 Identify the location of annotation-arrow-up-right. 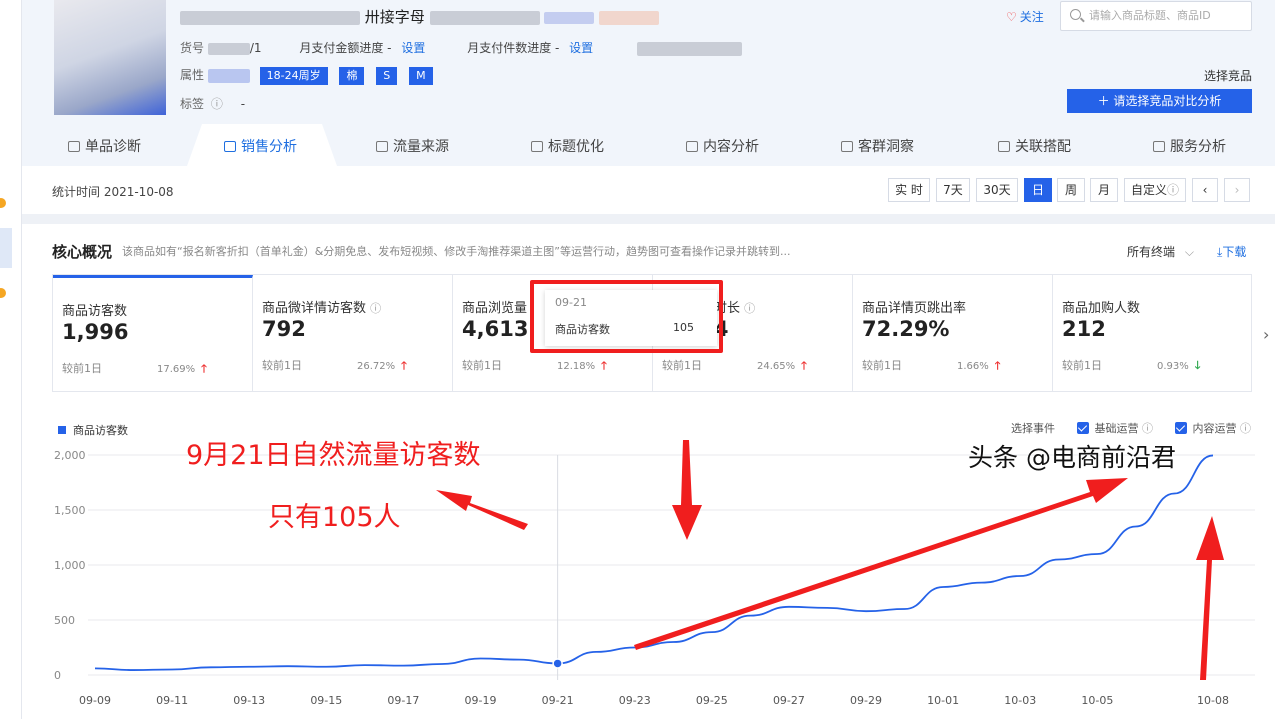
(881, 564).